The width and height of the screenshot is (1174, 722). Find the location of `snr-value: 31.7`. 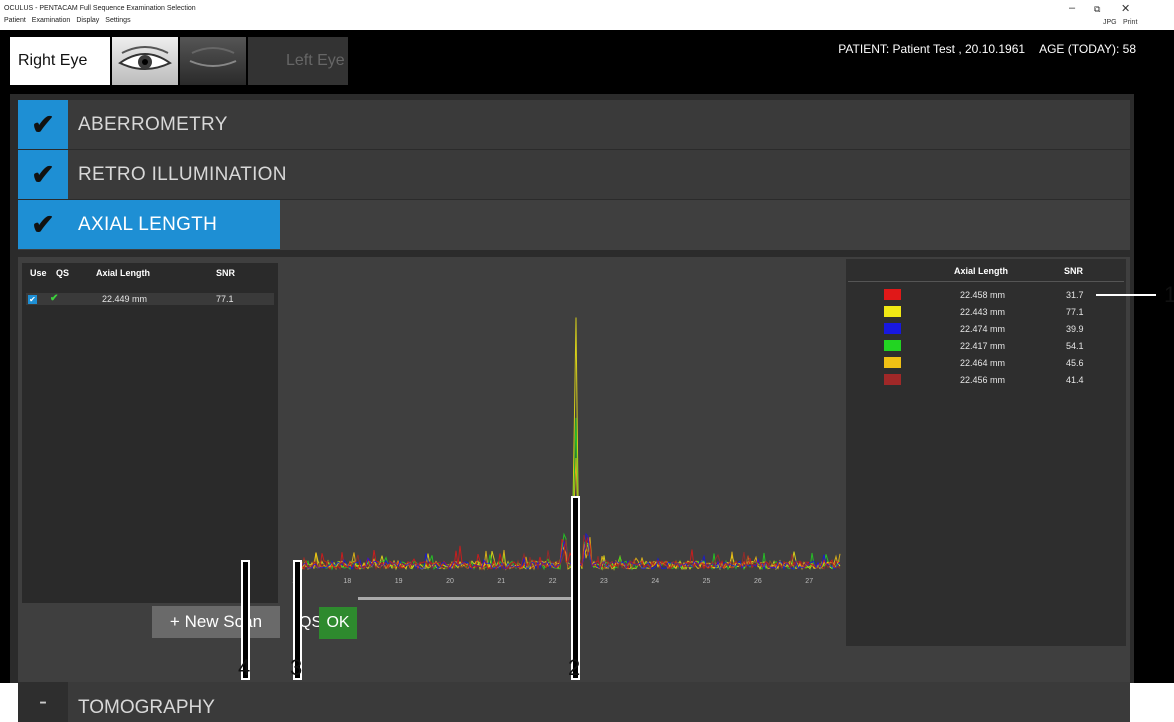

snr-value: 31.7 is located at coordinates (1075, 295).